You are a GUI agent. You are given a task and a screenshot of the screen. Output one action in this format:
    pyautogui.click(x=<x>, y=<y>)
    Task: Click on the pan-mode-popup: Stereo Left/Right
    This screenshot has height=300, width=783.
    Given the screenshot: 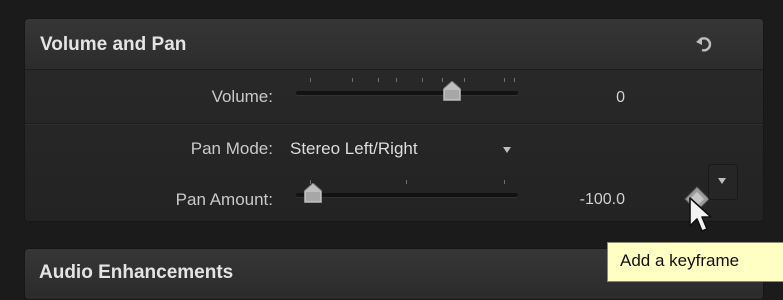 What is the action you would take?
    pyautogui.click(x=405, y=148)
    